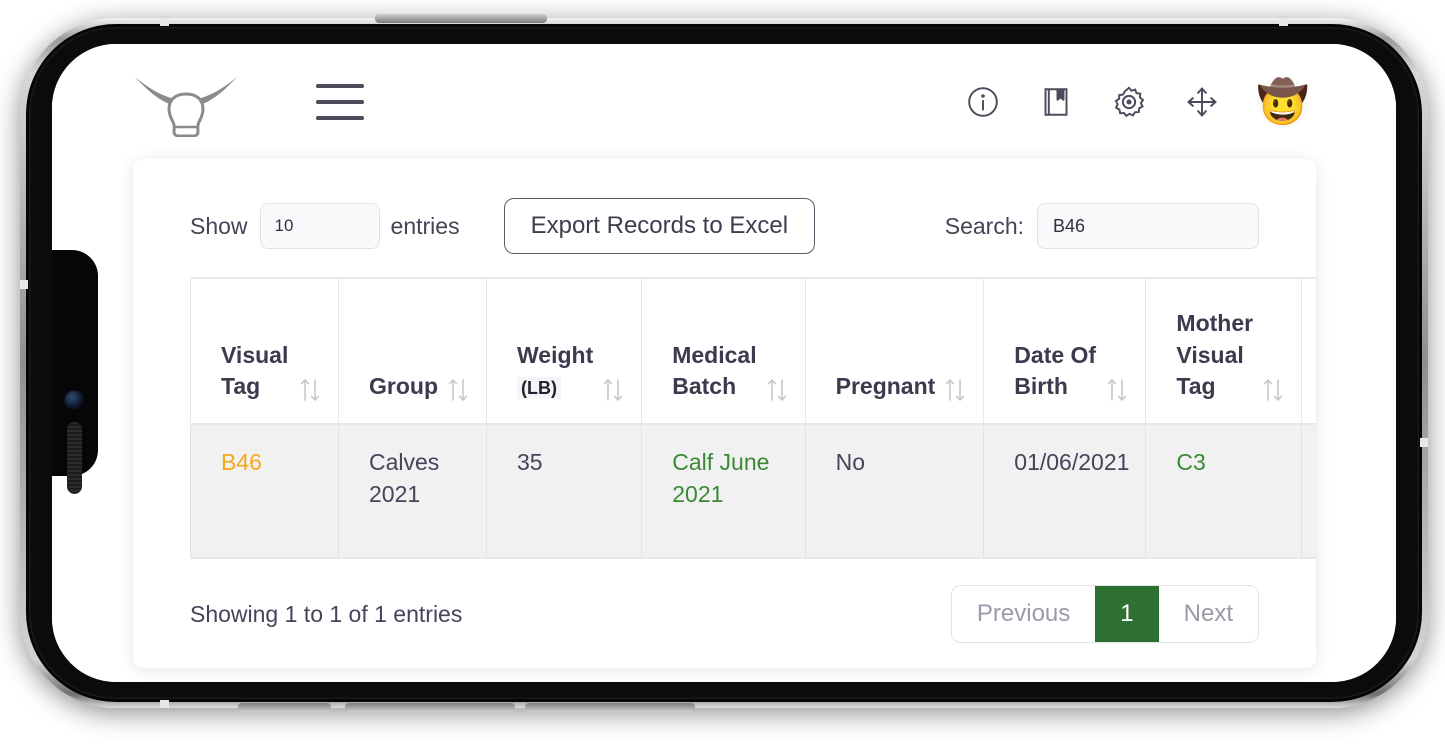 This screenshot has width=1445, height=751. What do you see at coordinates (1129, 102) in the screenshot?
I see `gear-icon` at bounding box center [1129, 102].